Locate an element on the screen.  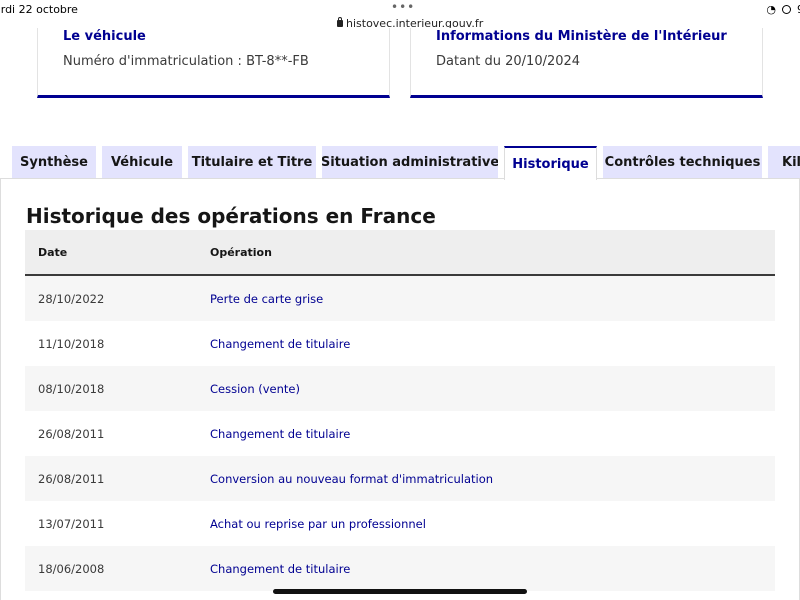
tab-situation-administrative: Situation administrative is located at coordinates (410, 162).